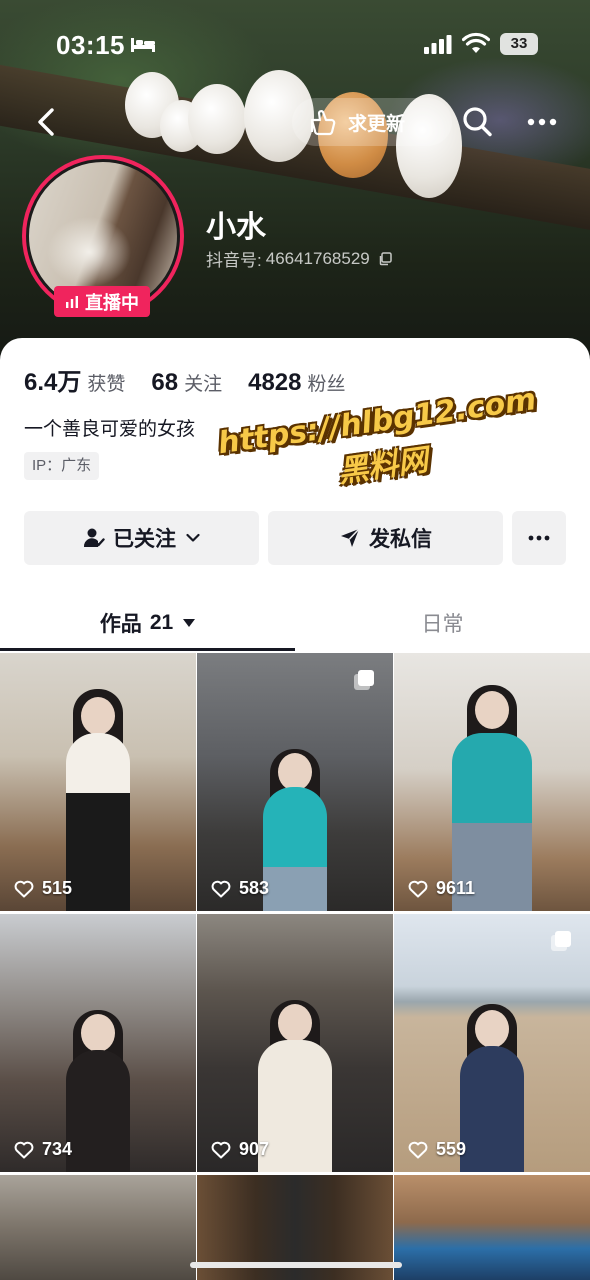 This screenshot has width=590, height=1280. What do you see at coordinates (106, 384) in the screenshot?
I see `stat-likes-label: 获赞` at bounding box center [106, 384].